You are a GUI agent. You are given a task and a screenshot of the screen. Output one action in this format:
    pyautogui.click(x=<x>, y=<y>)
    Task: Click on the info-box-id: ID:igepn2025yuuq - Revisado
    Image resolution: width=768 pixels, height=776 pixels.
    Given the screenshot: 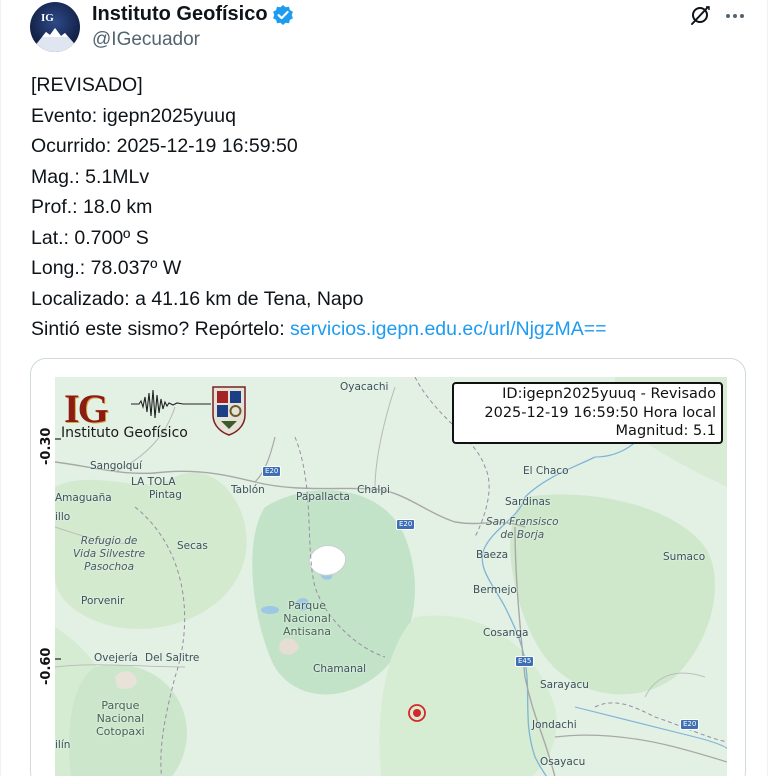 What is the action you would take?
    pyautogui.click(x=609, y=394)
    